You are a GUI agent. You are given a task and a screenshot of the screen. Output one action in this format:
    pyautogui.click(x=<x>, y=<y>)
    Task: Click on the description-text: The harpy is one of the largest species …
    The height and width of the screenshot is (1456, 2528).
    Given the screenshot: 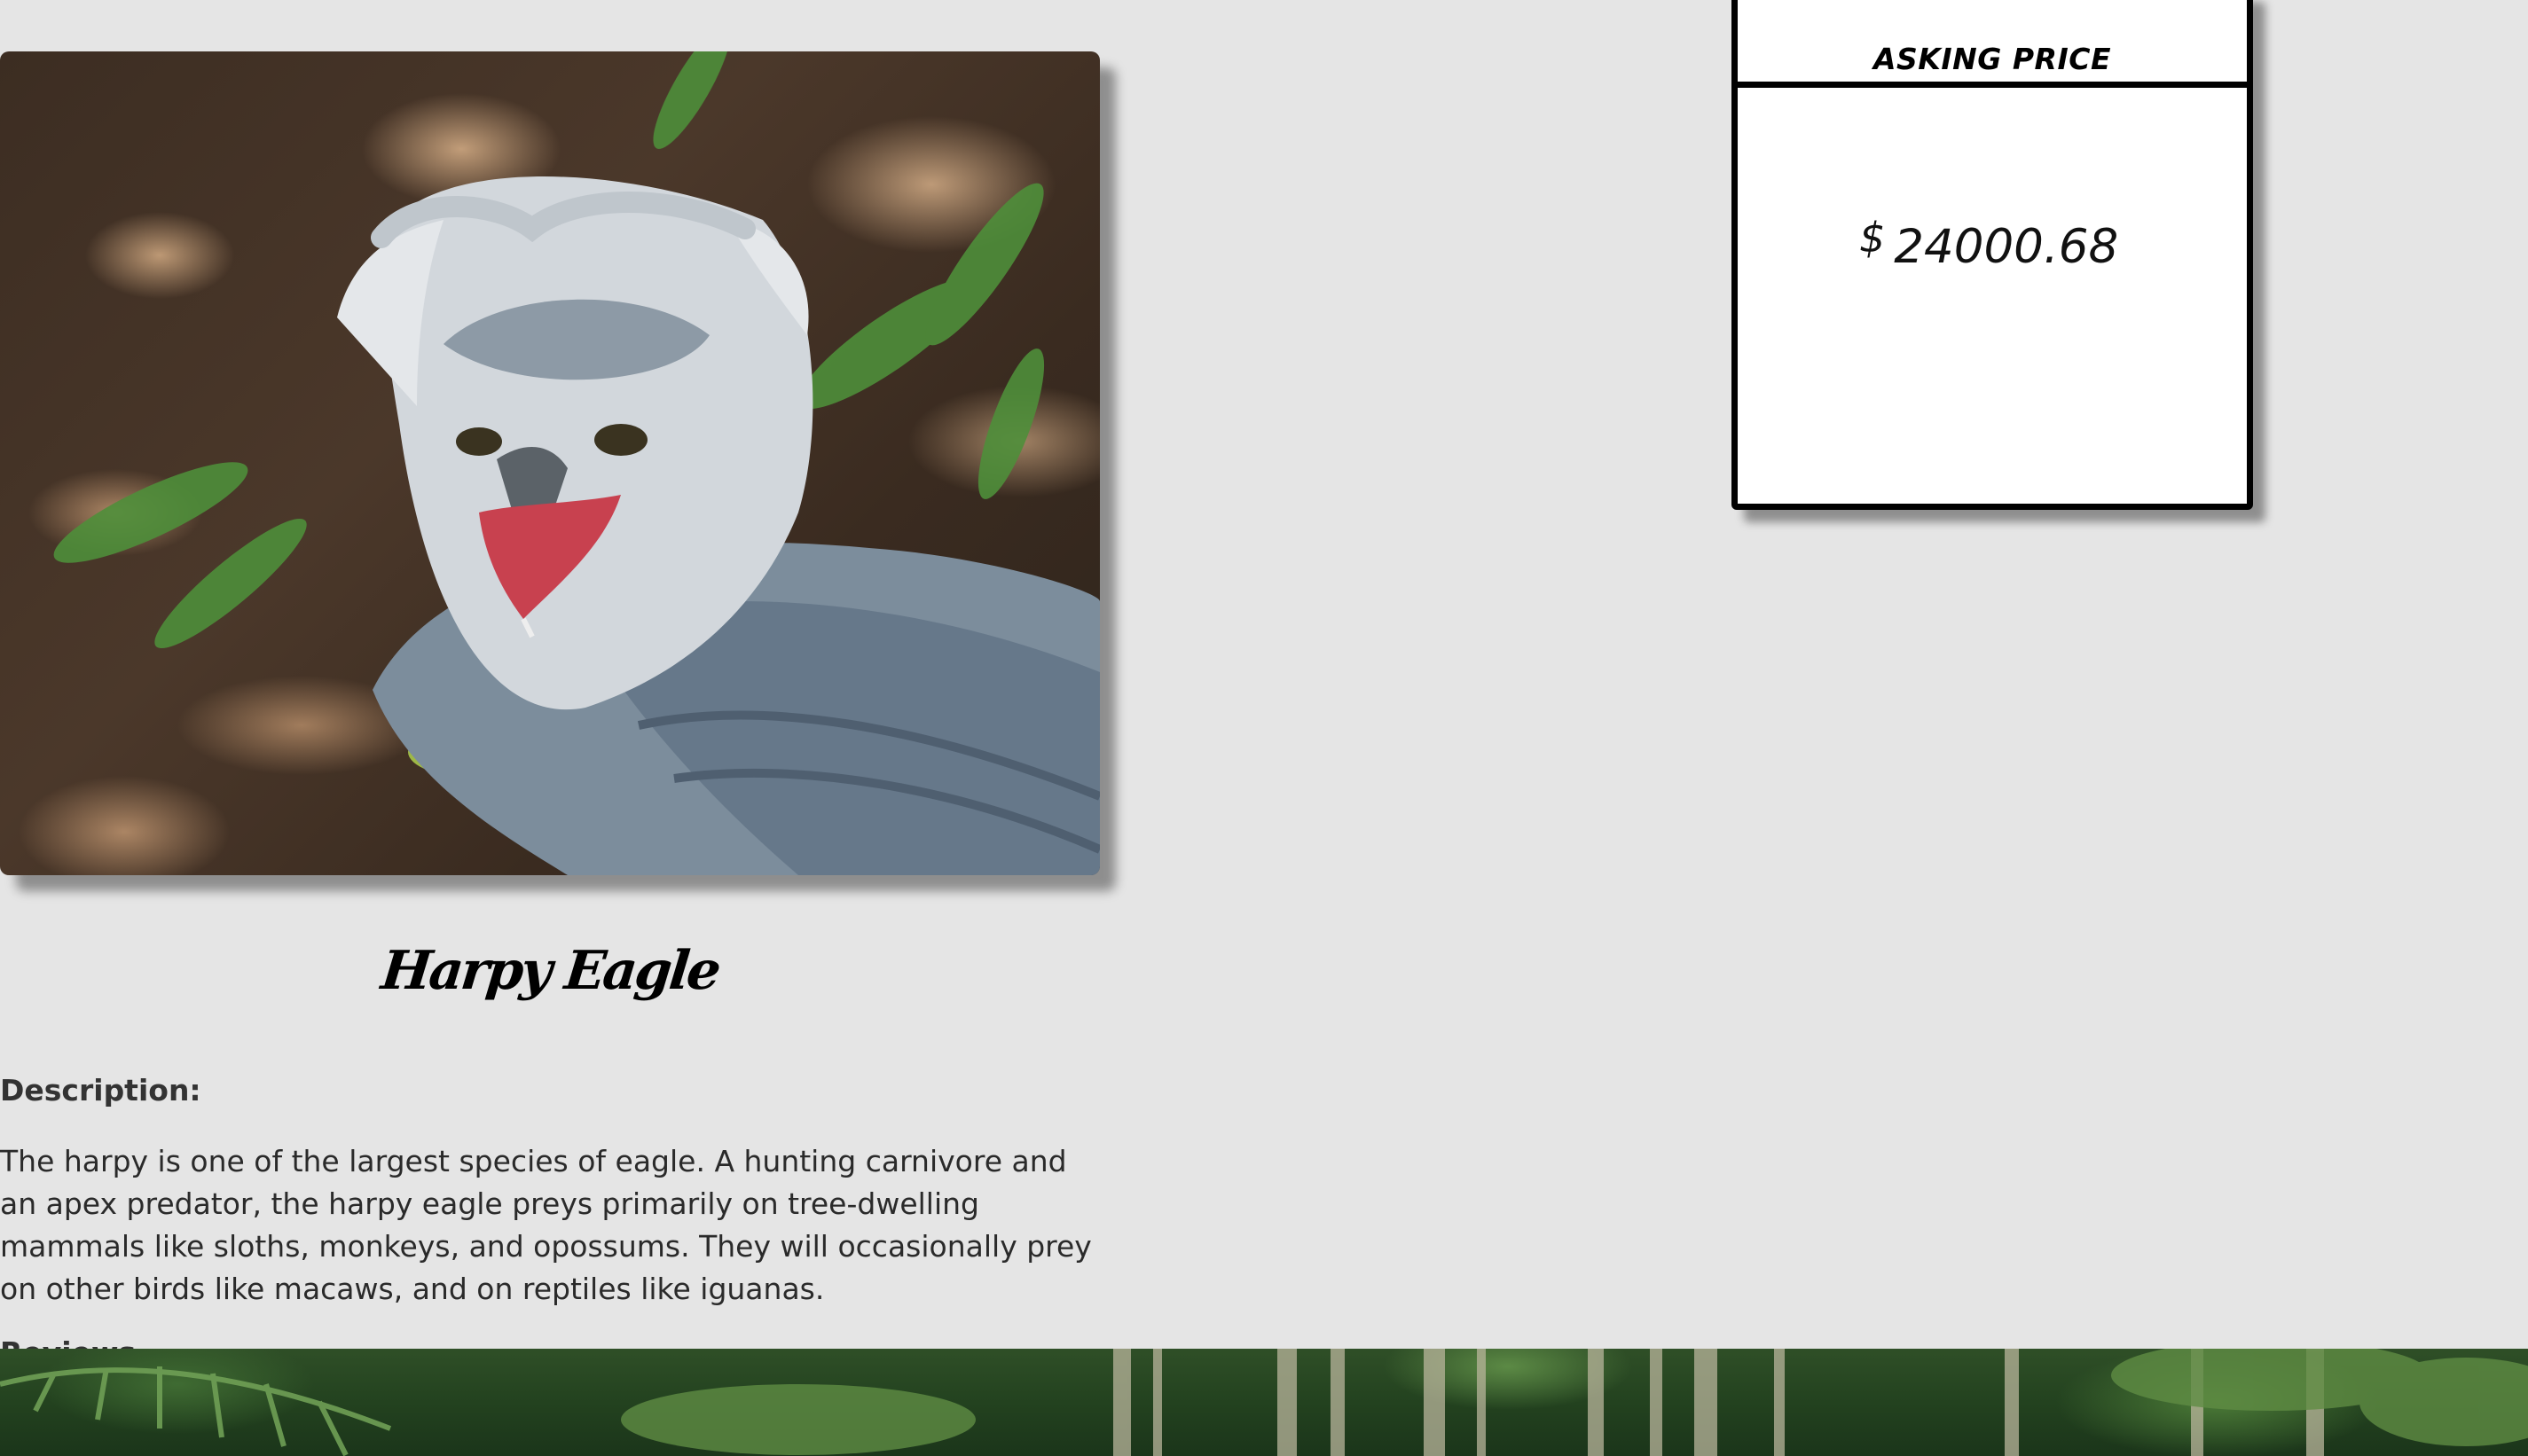 What is the action you would take?
    pyautogui.click(x=546, y=1225)
    